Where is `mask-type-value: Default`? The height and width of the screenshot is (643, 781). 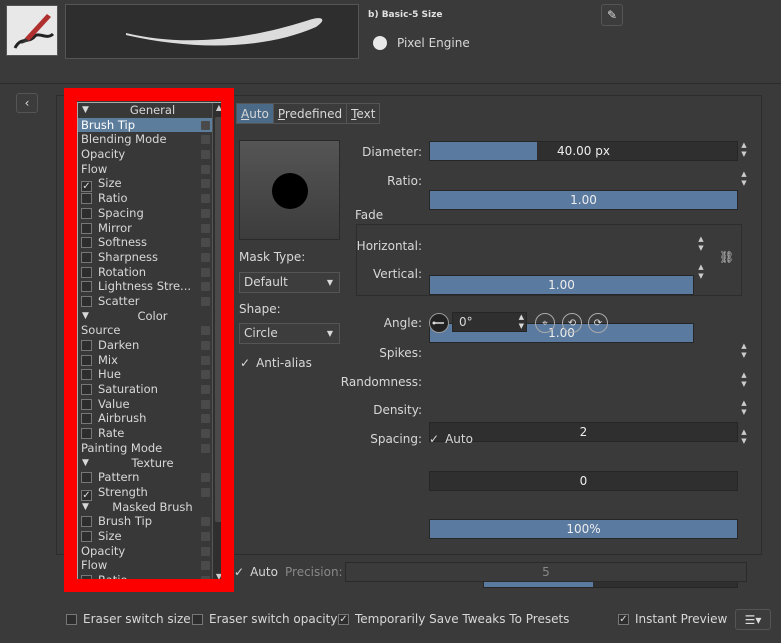 mask-type-value: Default is located at coordinates (266, 282).